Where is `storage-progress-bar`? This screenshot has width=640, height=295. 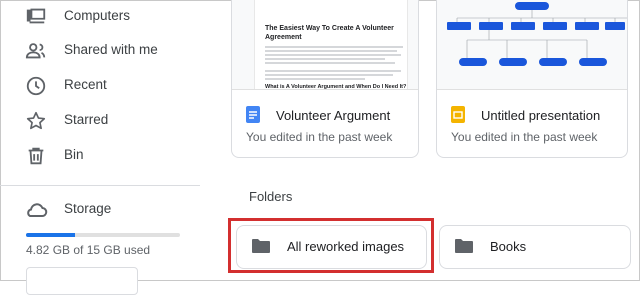
storage-progress-bar is located at coordinates (103, 235).